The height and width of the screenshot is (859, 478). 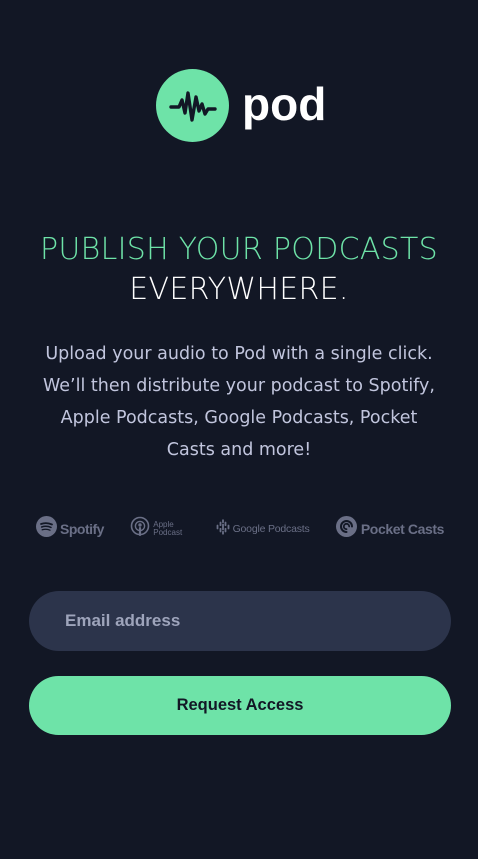 I want to click on platform-google-podcasts: Google Podcasts, so click(x=263, y=529).